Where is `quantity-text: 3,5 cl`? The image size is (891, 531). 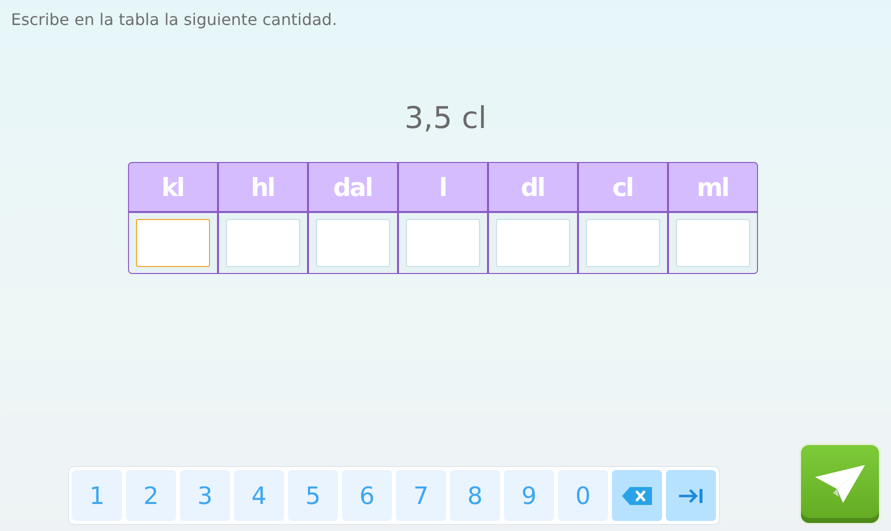
quantity-text: 3,5 cl is located at coordinates (445, 118).